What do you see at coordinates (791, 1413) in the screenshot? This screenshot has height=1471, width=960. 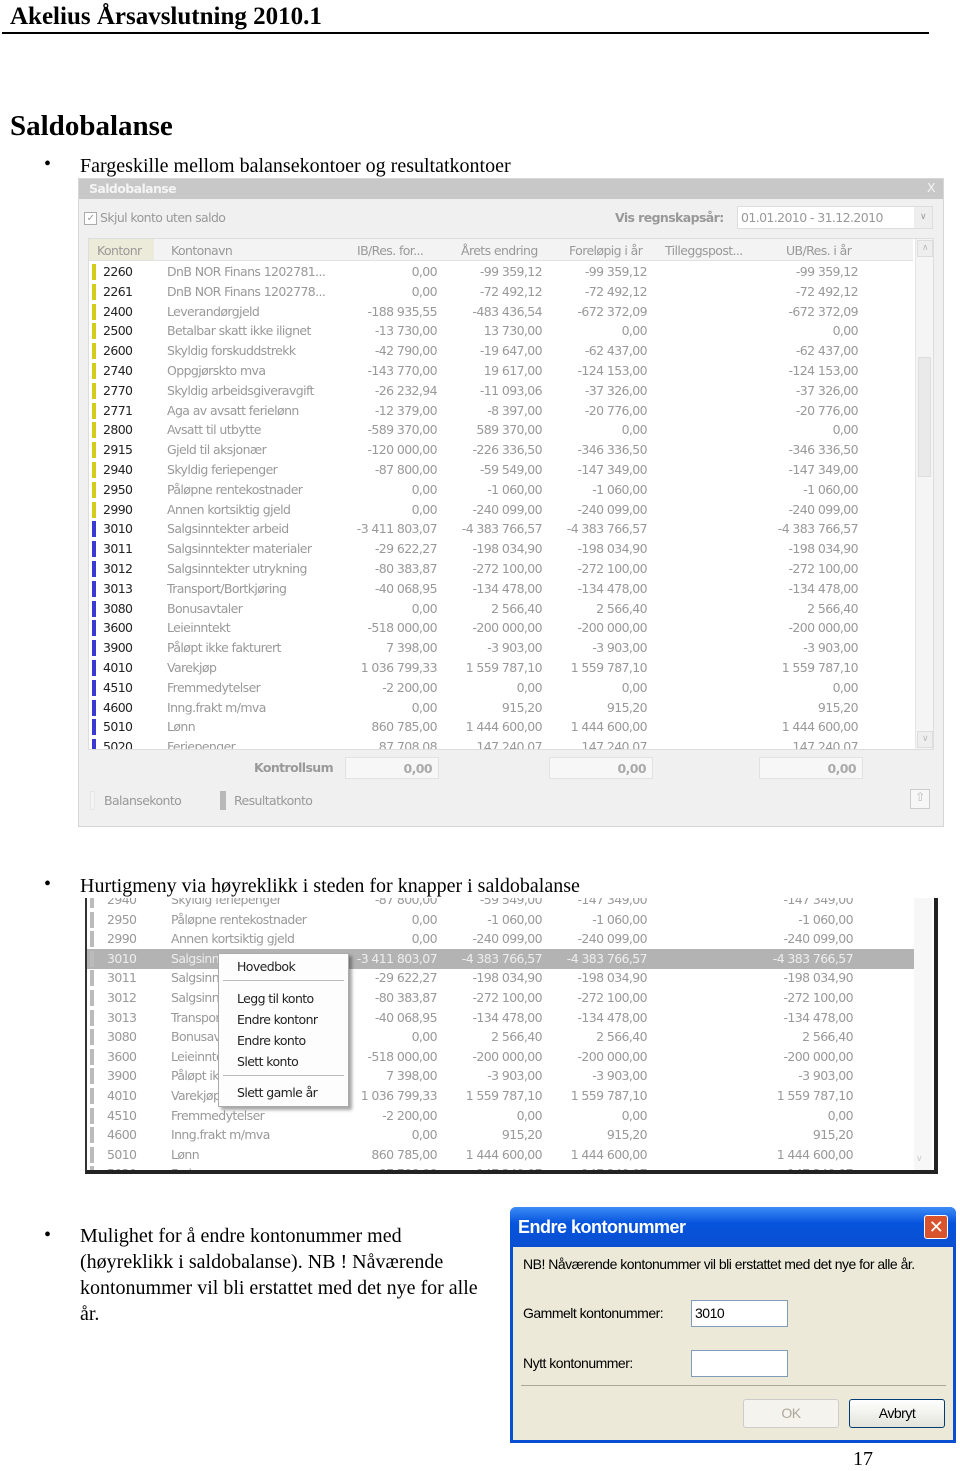 I see `ok-button: OK` at bounding box center [791, 1413].